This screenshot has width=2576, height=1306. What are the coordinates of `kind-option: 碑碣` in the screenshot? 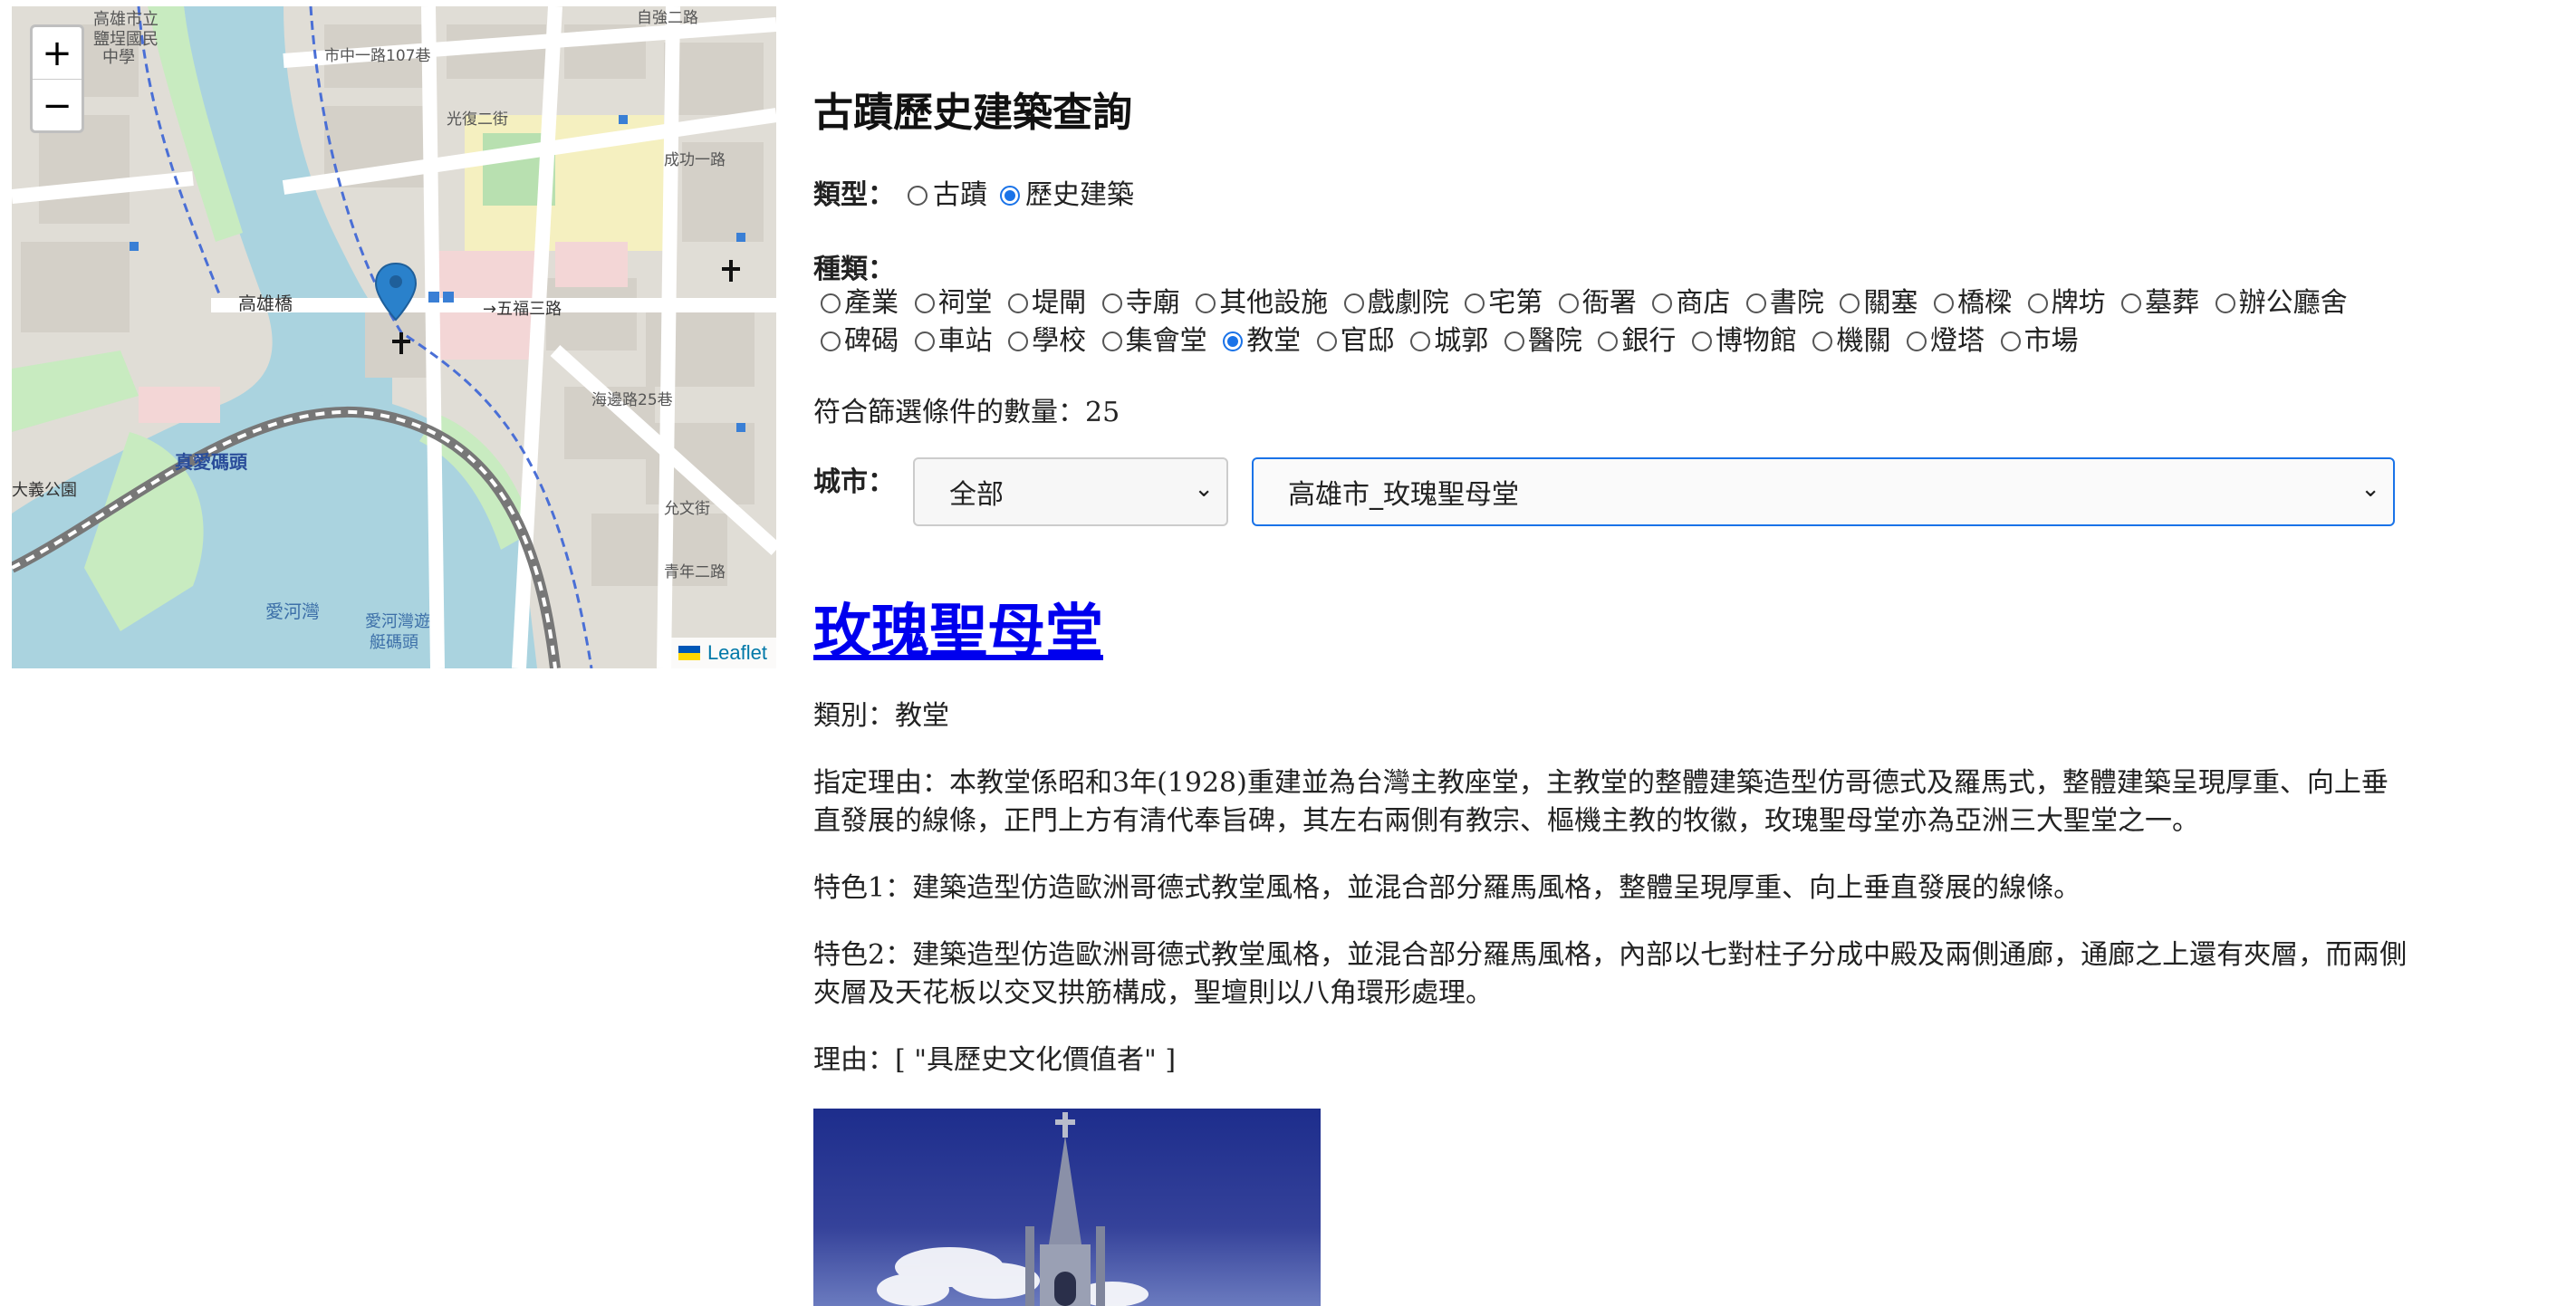 It's located at (856, 341).